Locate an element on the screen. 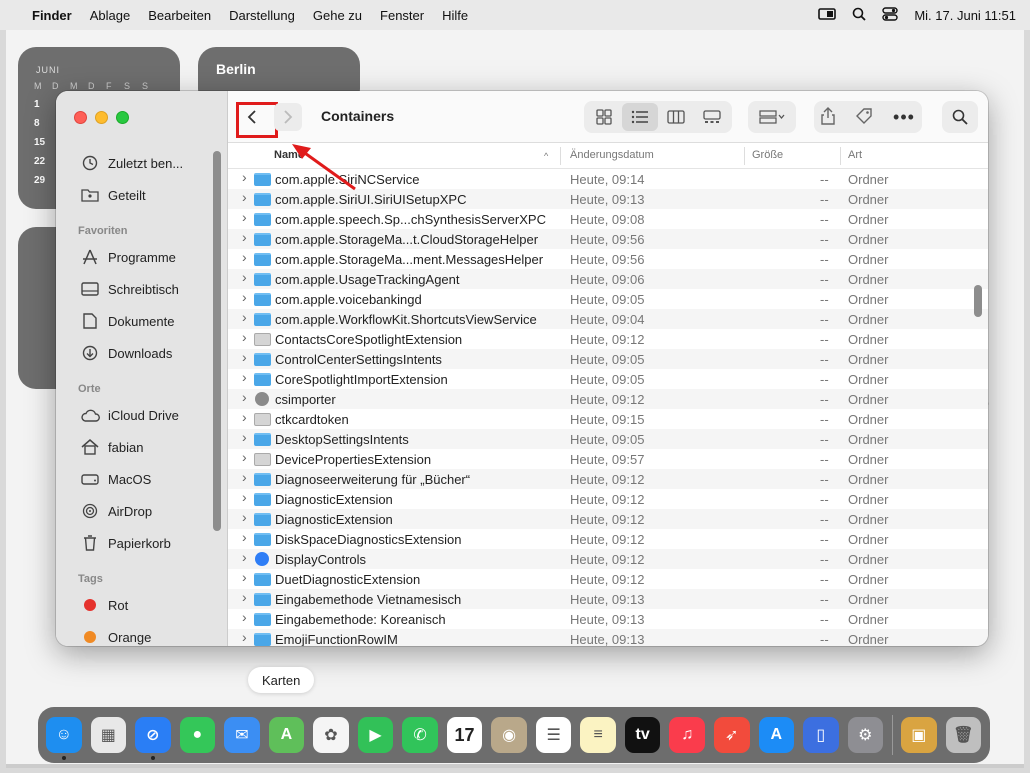  file-list-scrollbar is located at coordinates (978, 301).